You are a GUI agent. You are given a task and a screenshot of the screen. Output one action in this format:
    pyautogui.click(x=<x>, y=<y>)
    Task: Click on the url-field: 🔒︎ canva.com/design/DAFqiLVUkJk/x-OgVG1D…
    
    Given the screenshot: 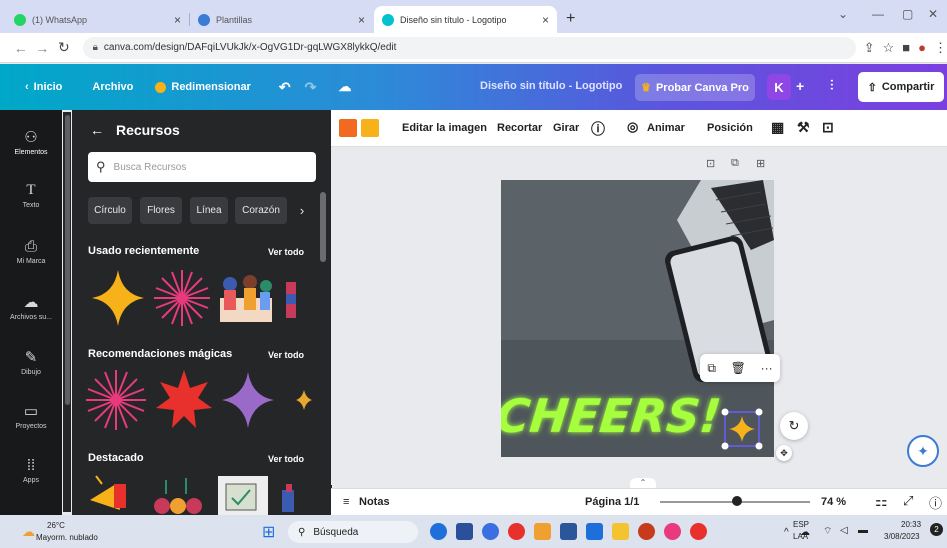 What is the action you would take?
    pyautogui.click(x=469, y=47)
    